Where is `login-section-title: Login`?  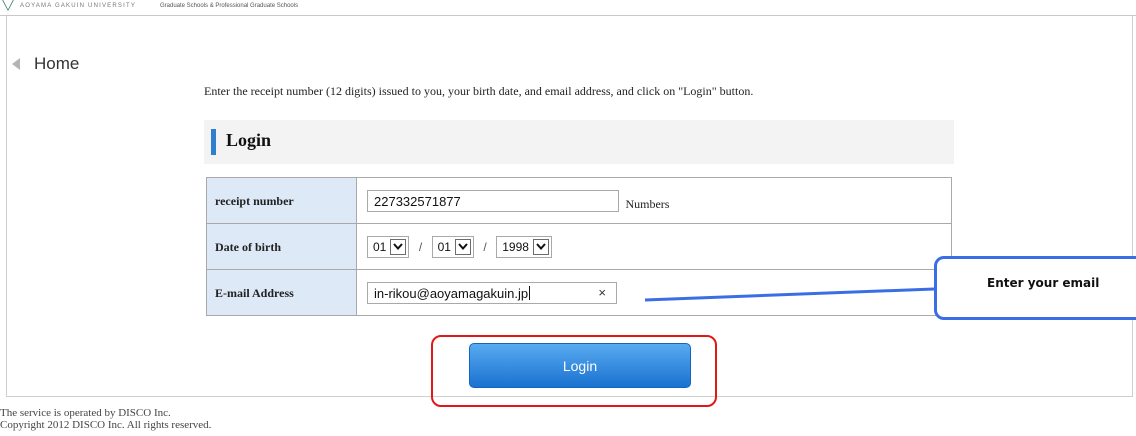
login-section-title: Login is located at coordinates (249, 140).